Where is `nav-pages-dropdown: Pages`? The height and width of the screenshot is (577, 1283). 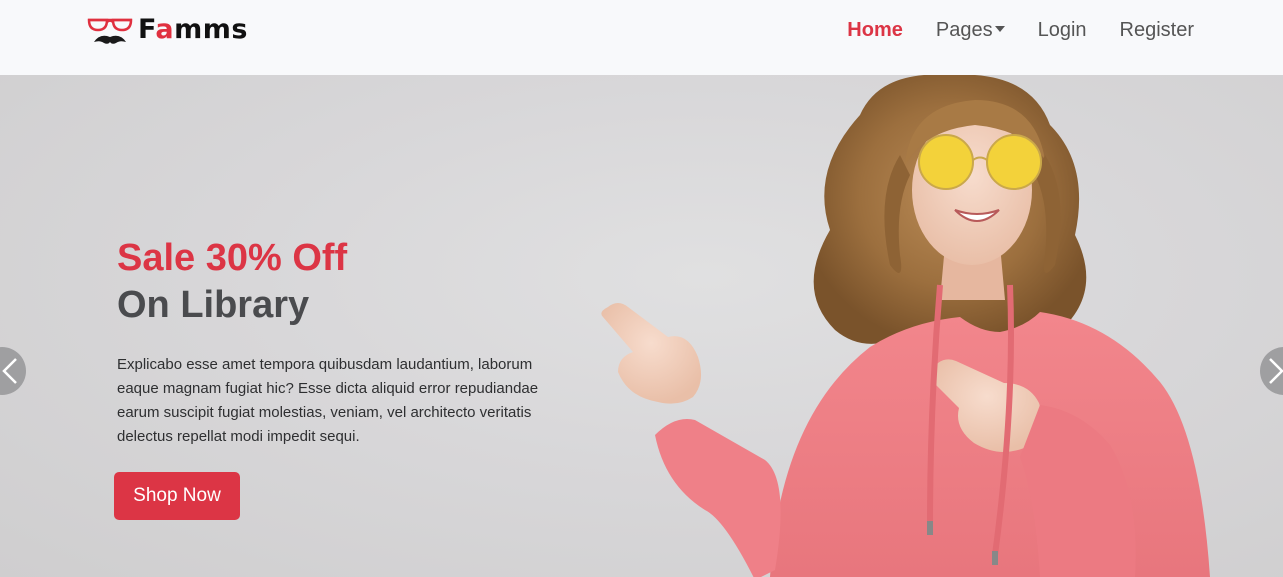 nav-pages-dropdown: Pages is located at coordinates (970, 30).